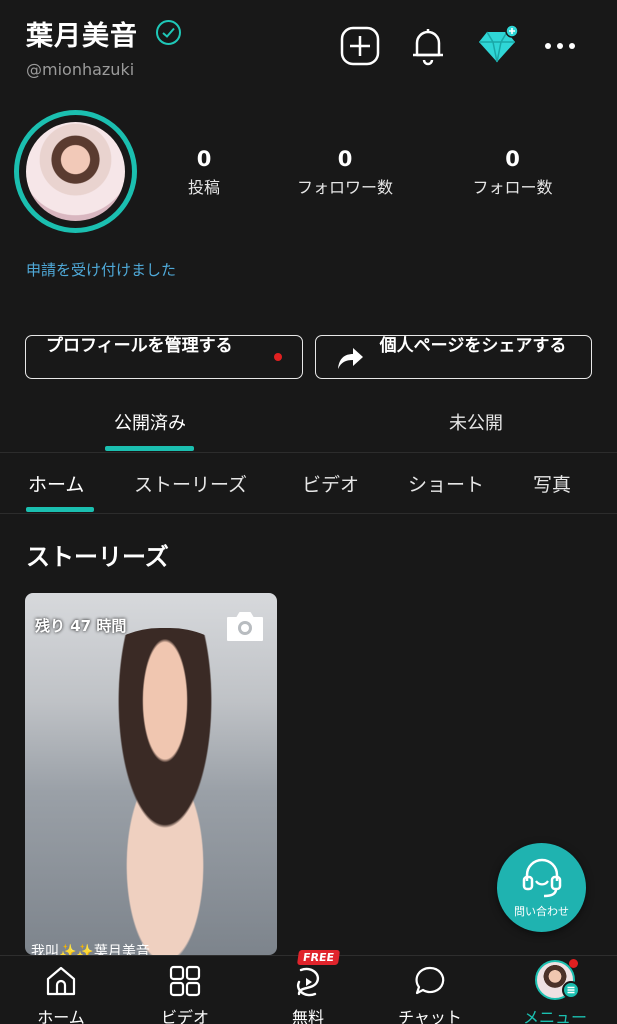  Describe the element at coordinates (476, 422) in the screenshot. I see `tab-unpublished: 未公開` at that location.